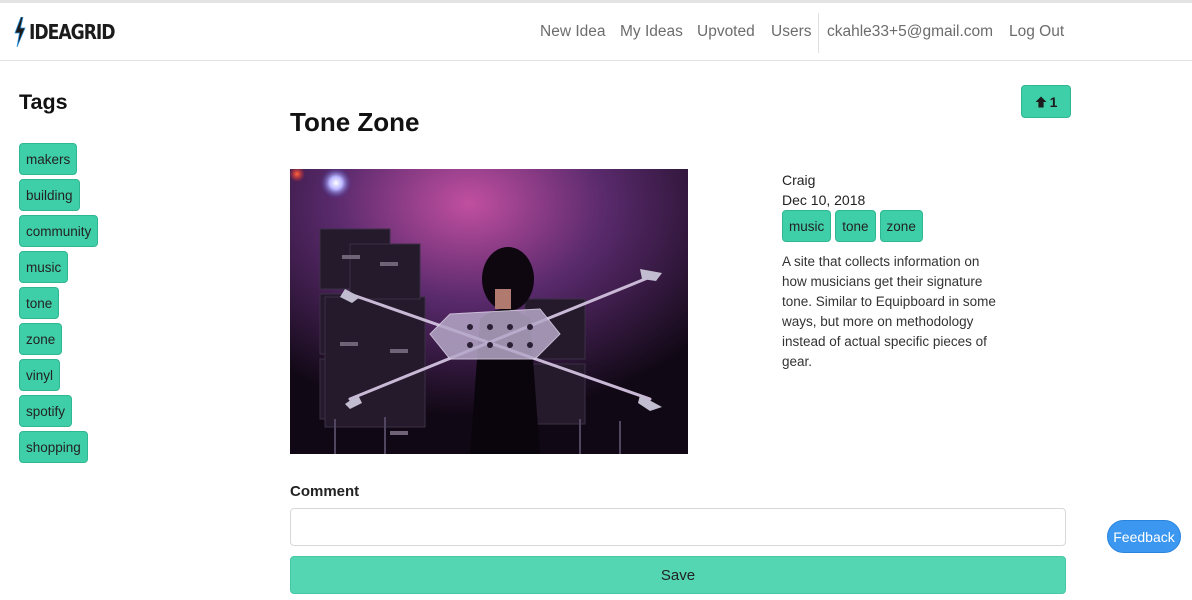 This screenshot has width=1192, height=600. Describe the element at coordinates (53, 447) in the screenshot. I see `sidebar-tag: shopping` at that location.